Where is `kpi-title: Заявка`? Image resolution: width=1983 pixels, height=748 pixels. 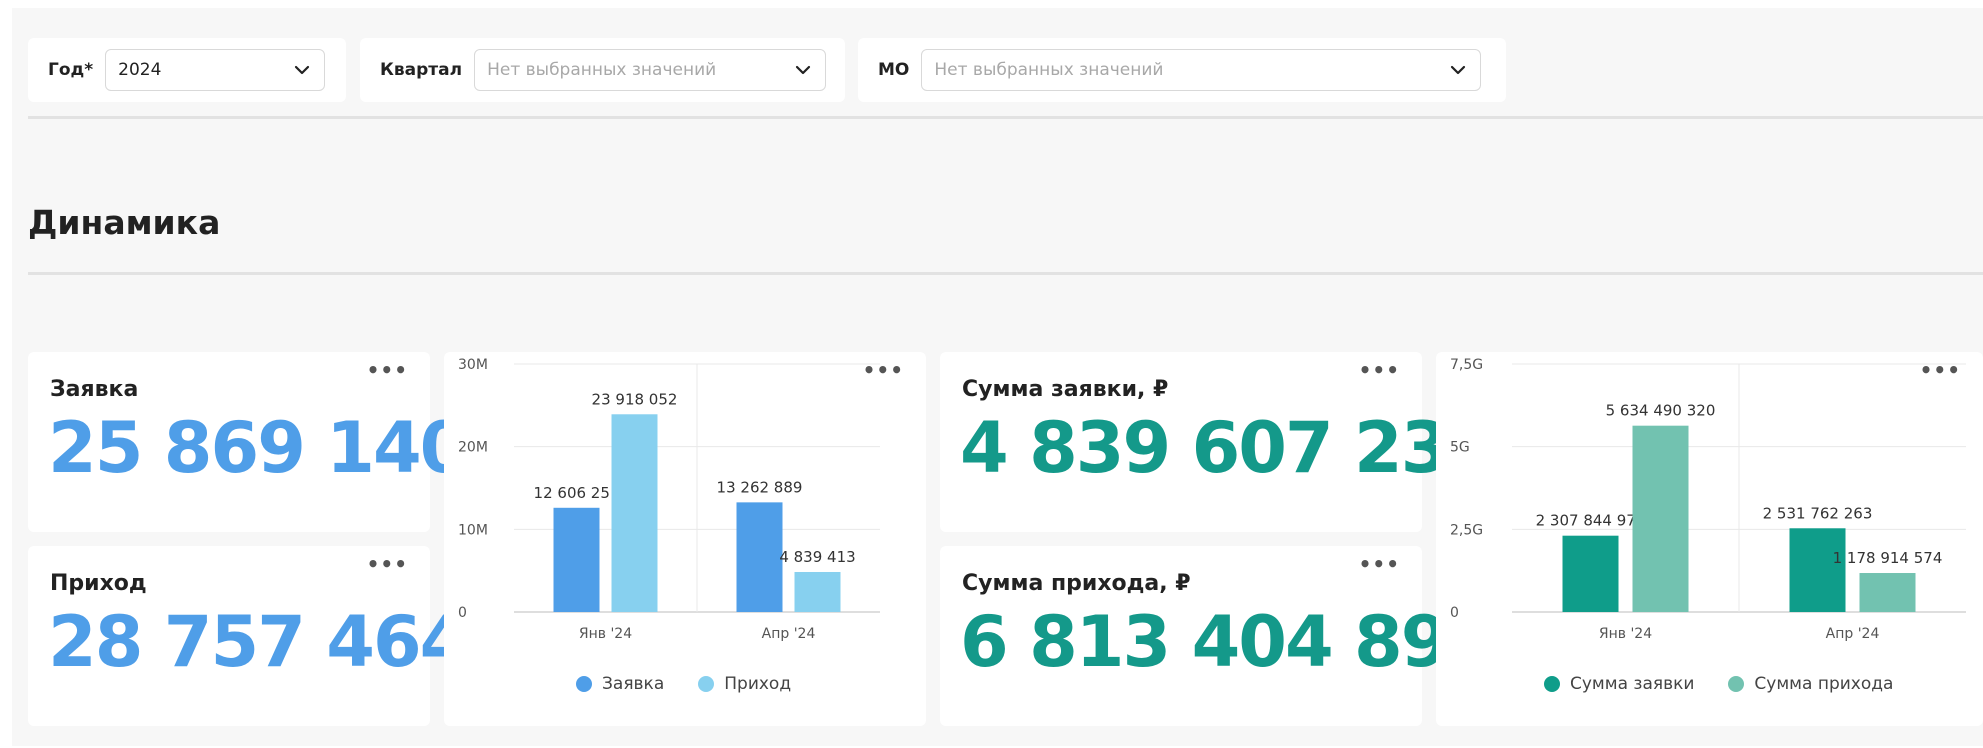 kpi-title: Заявка is located at coordinates (94, 389).